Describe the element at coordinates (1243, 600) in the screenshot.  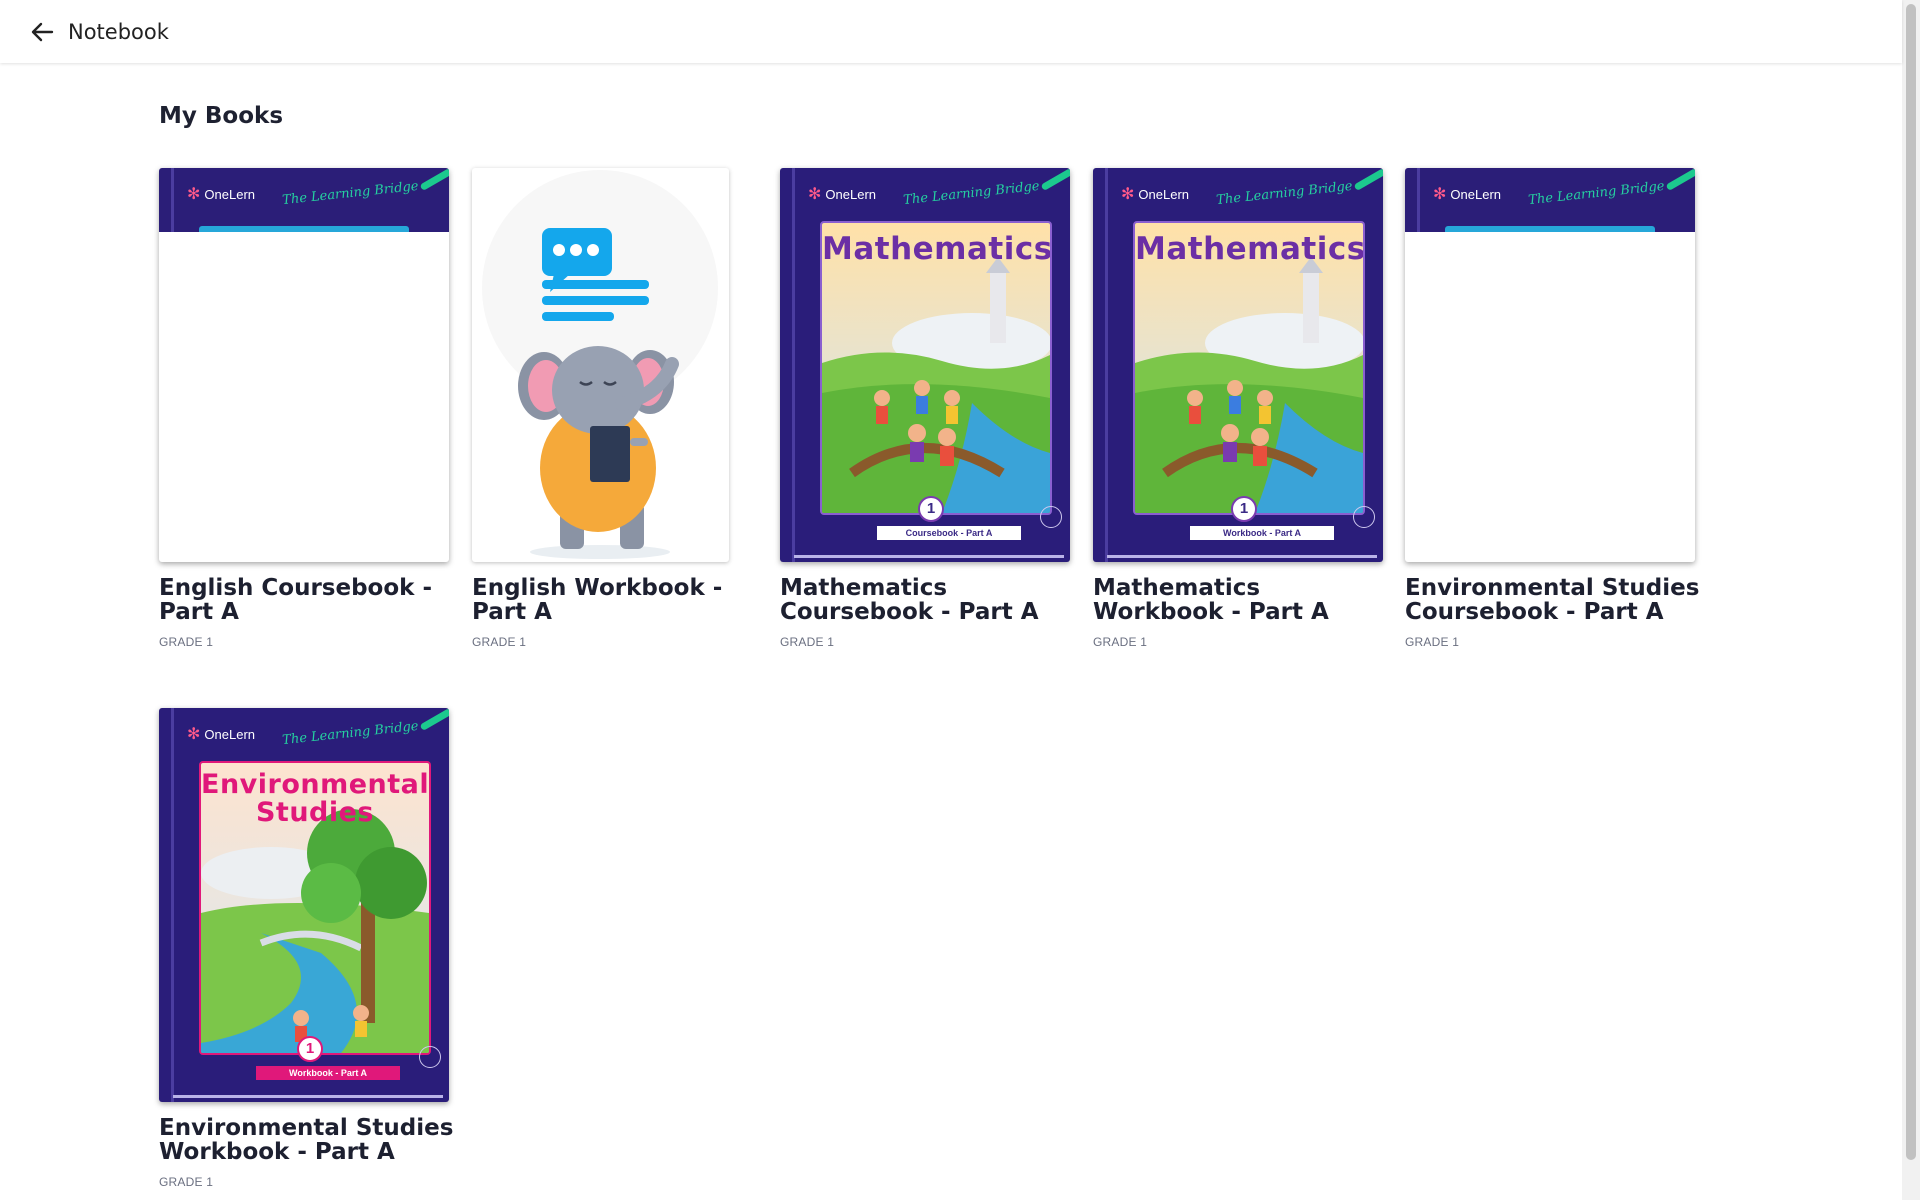
I see `book-title: Mathematics Workbook - Part A` at that location.